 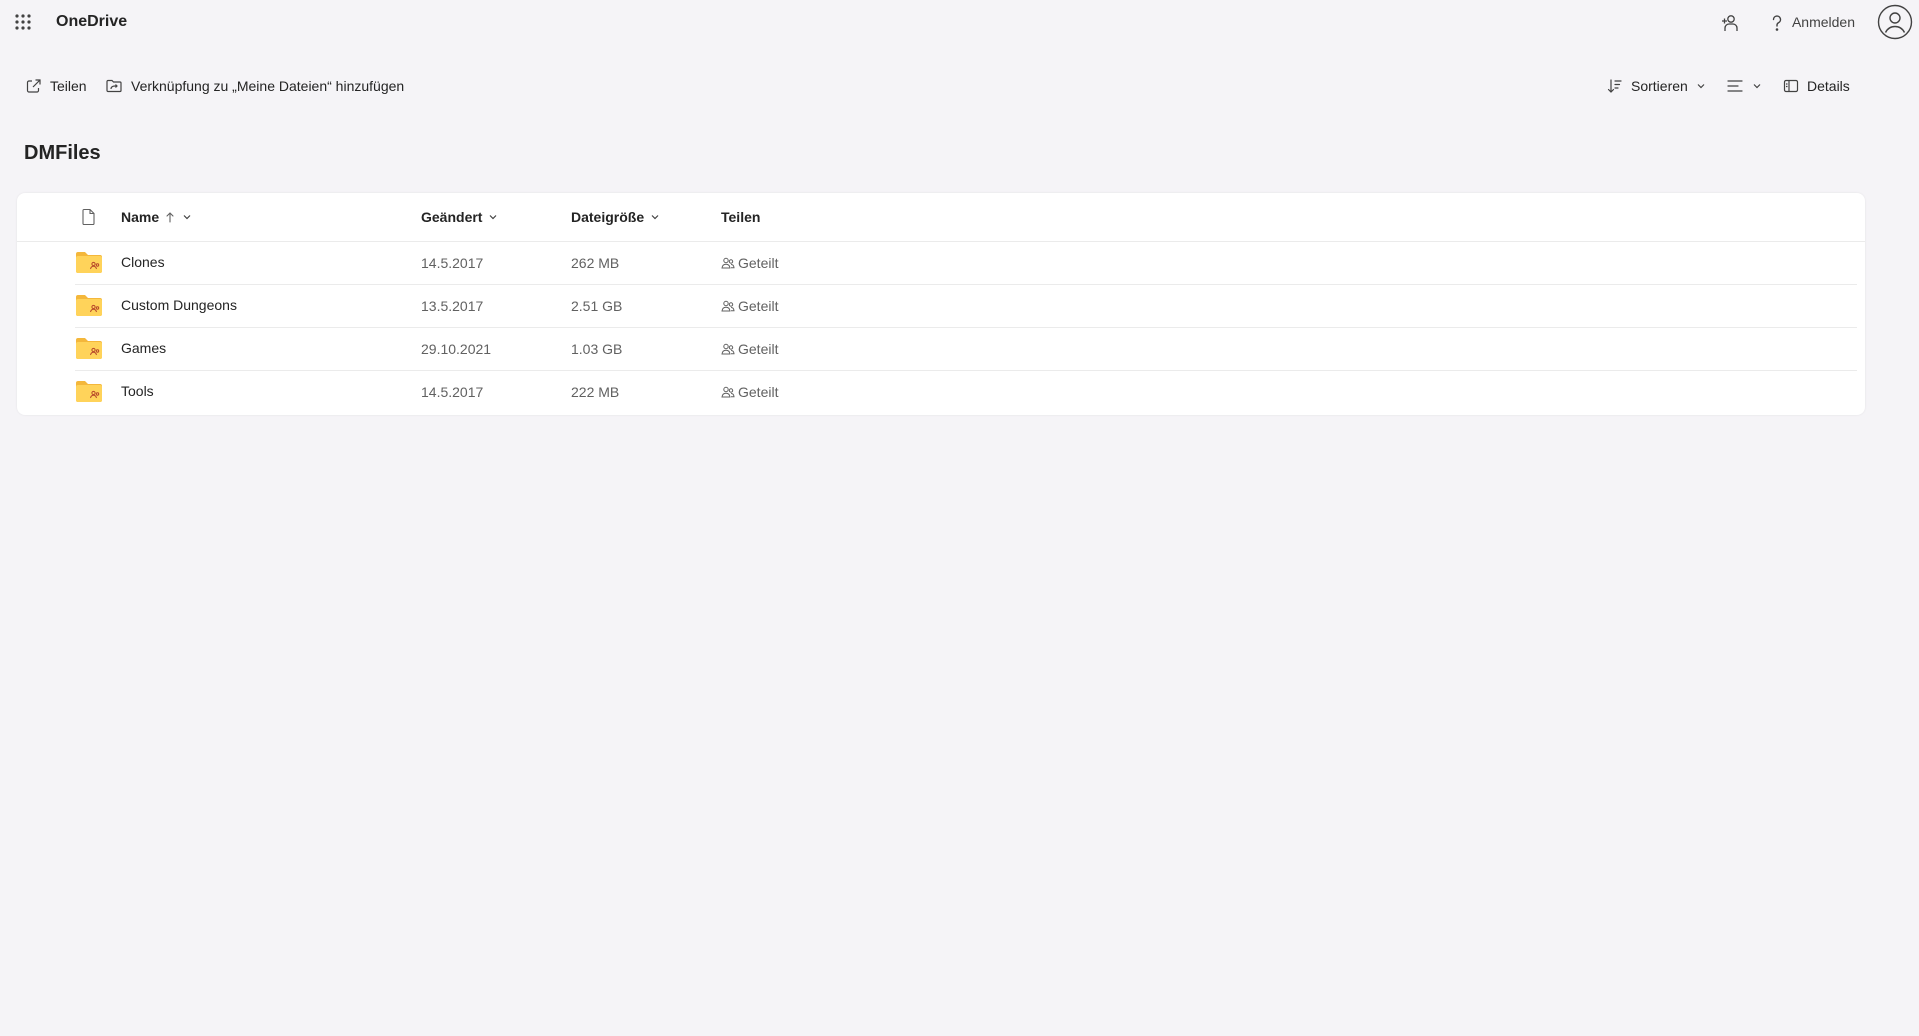 I want to click on file-name: Clones, so click(x=143, y=262).